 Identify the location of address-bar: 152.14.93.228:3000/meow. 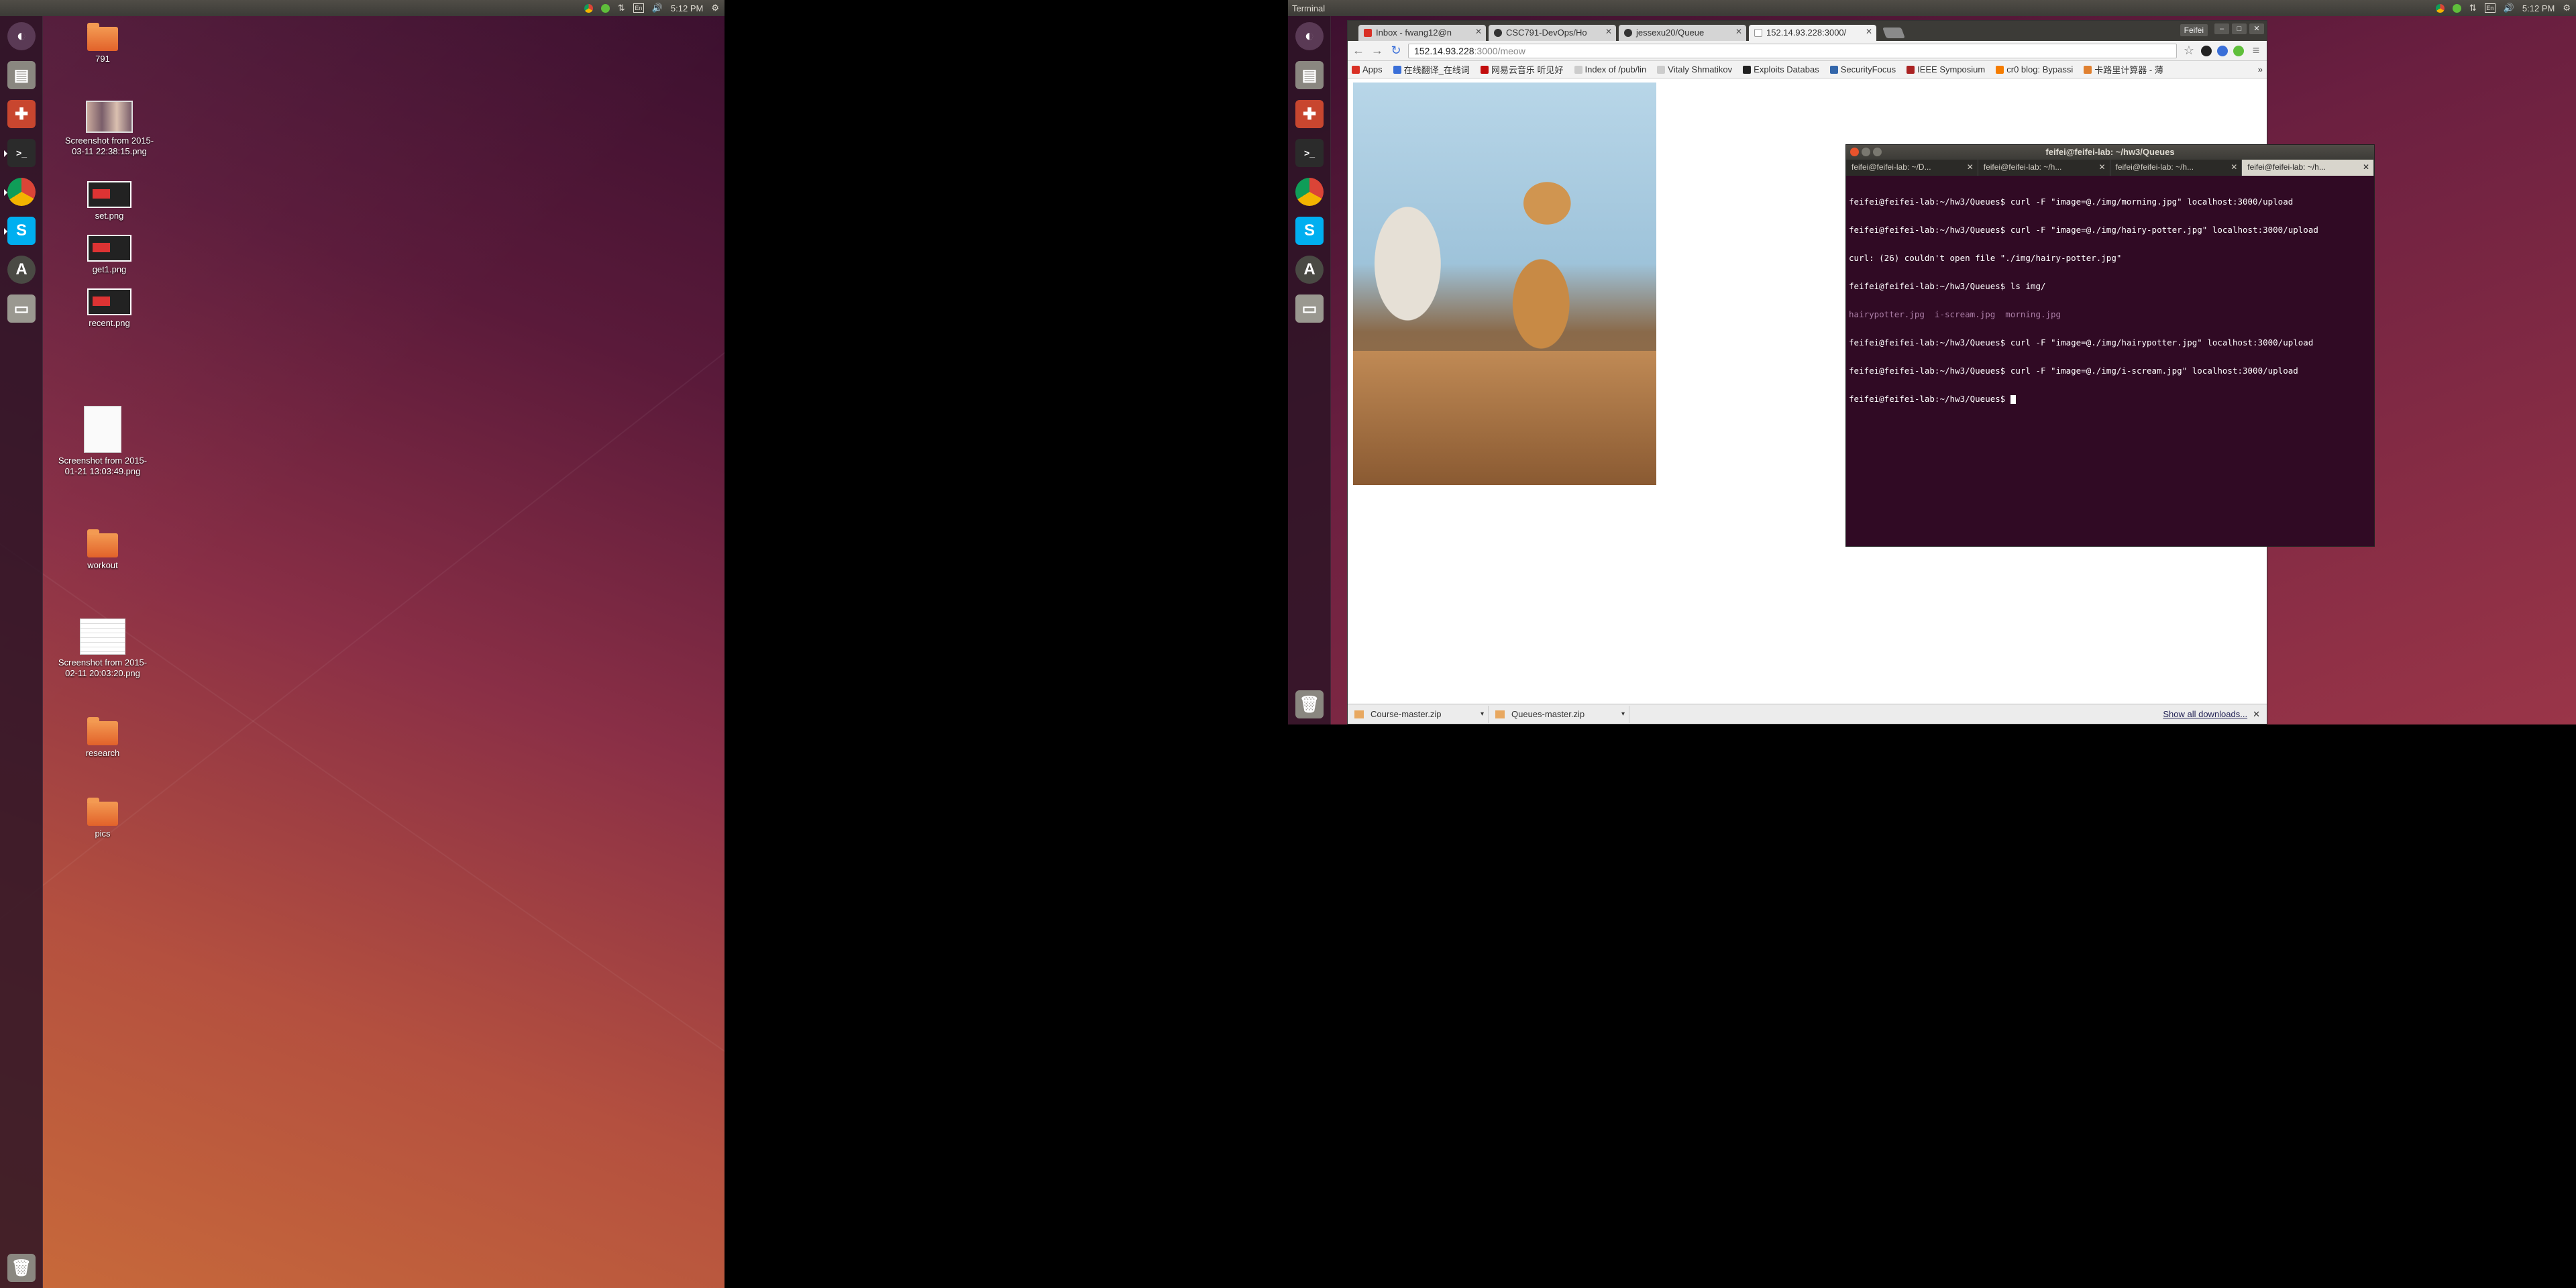
(1792, 50).